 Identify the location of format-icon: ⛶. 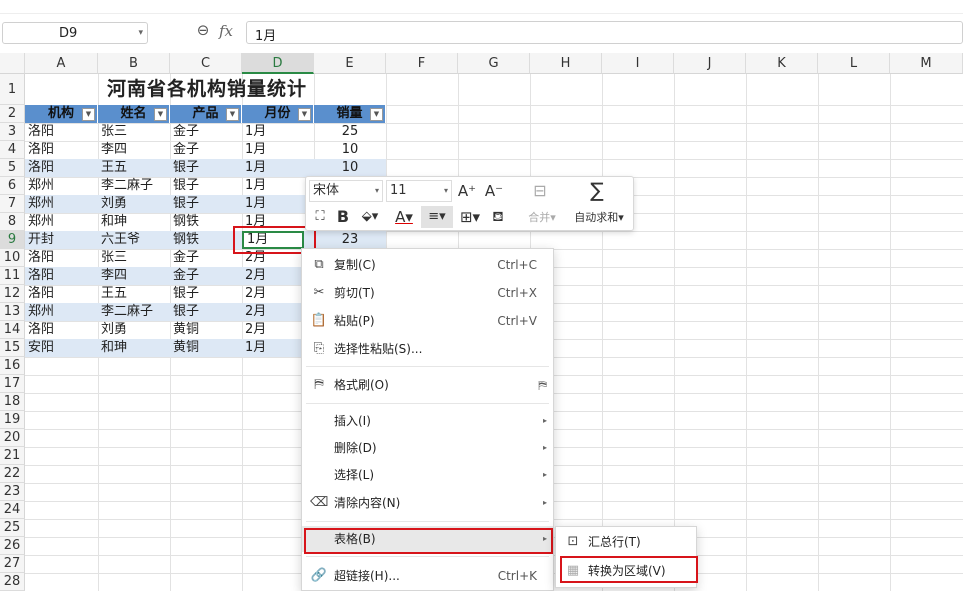
(320, 217).